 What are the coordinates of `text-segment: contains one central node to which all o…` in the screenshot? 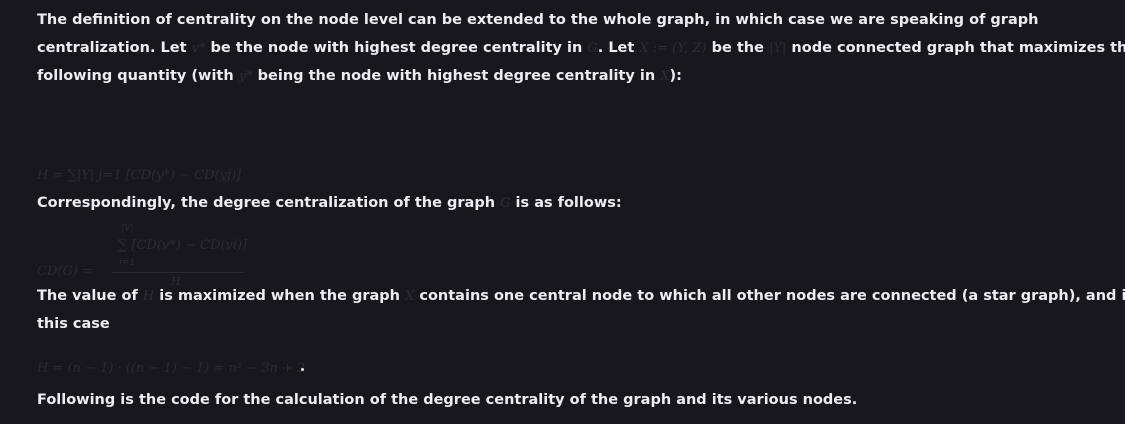 It's located at (772, 296).